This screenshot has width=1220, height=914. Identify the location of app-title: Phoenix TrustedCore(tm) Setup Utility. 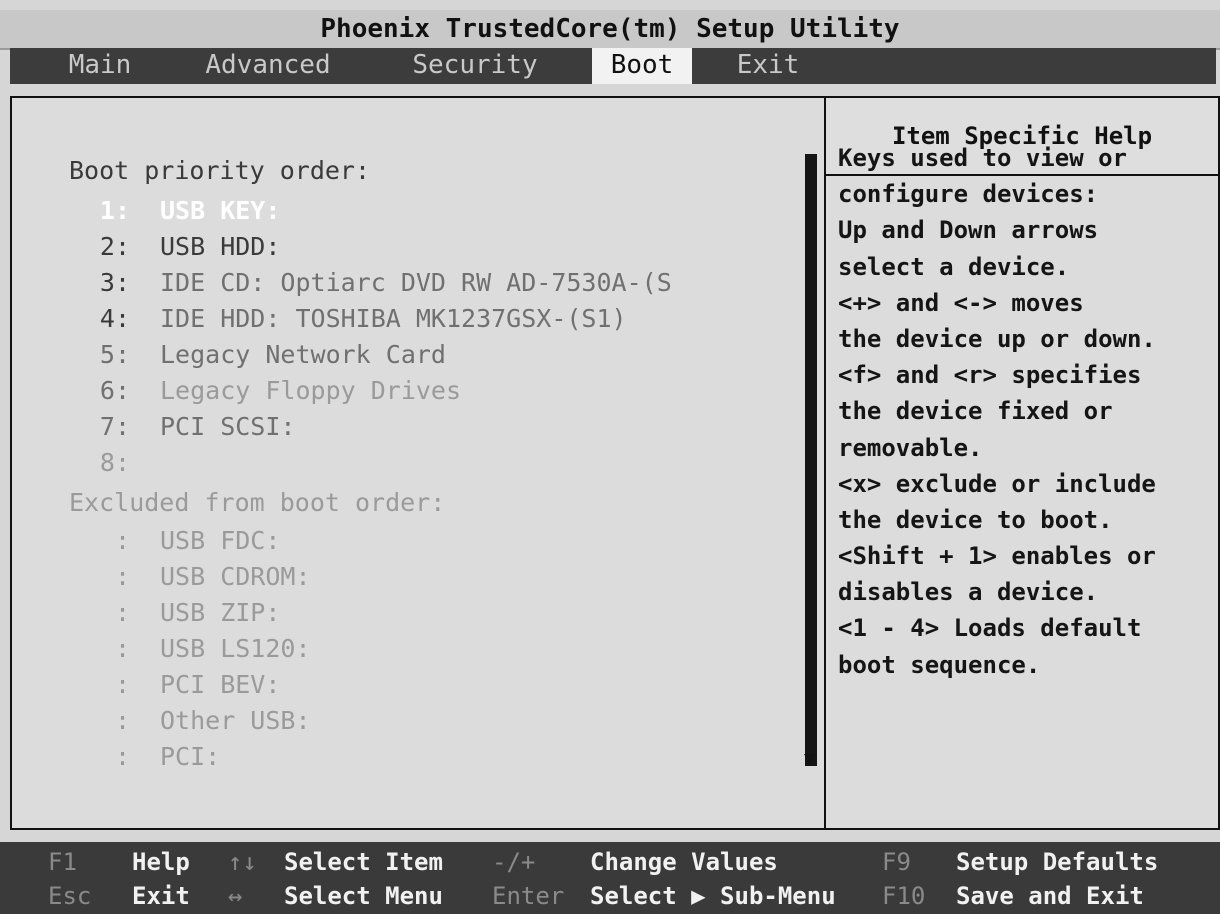
(610, 29).